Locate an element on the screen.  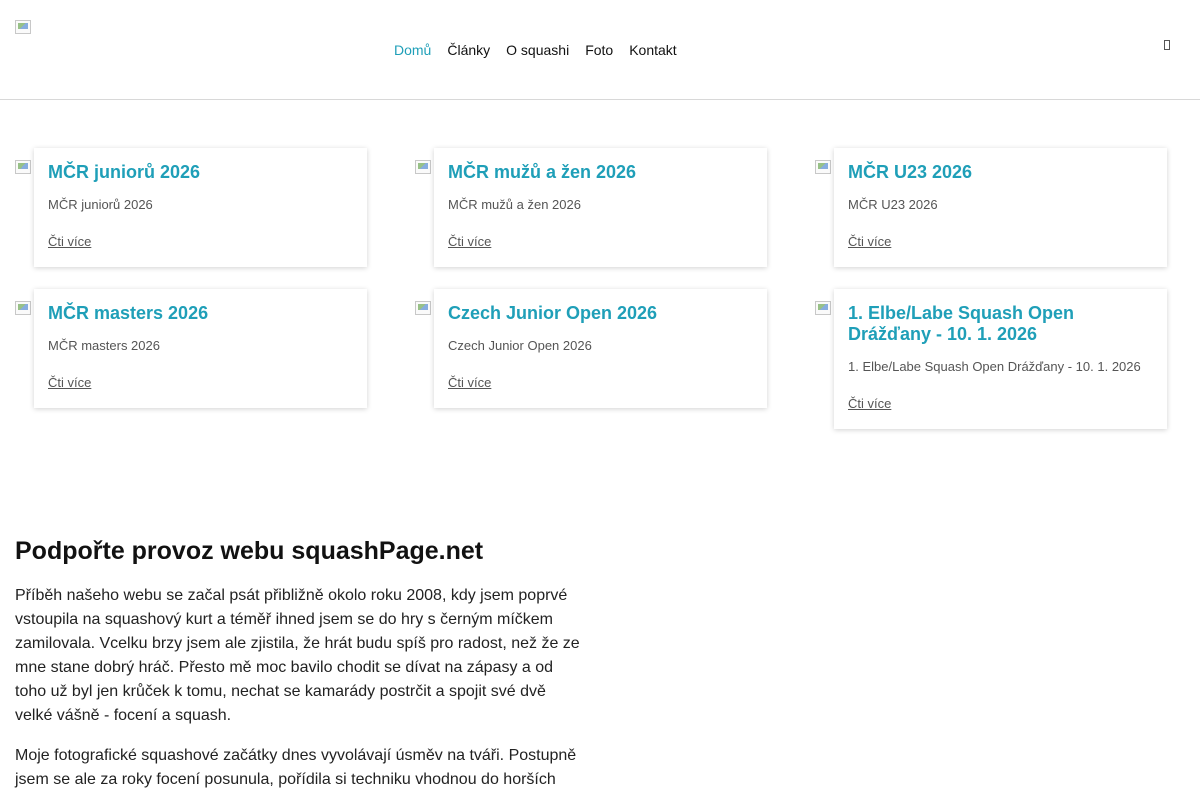
article-title: MČR mužů a žen 2026 is located at coordinates (600, 172).